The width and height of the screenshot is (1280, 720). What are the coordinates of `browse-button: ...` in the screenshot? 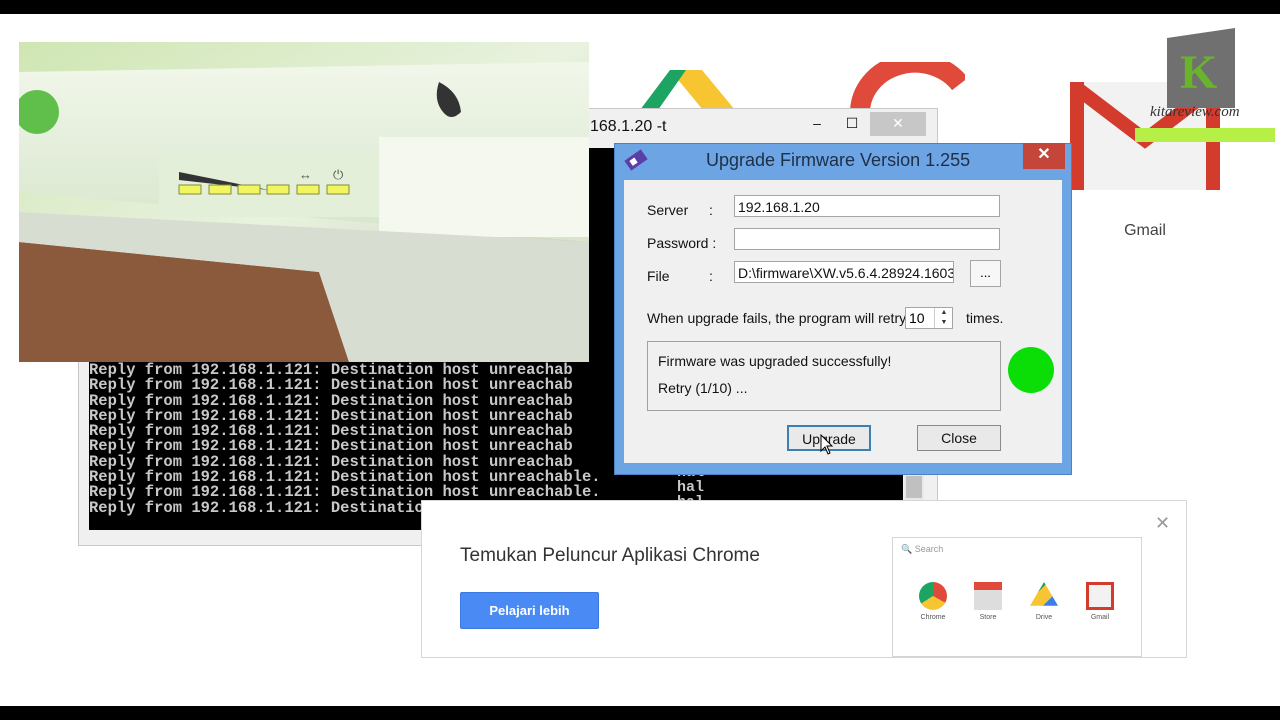 It's located at (985, 273).